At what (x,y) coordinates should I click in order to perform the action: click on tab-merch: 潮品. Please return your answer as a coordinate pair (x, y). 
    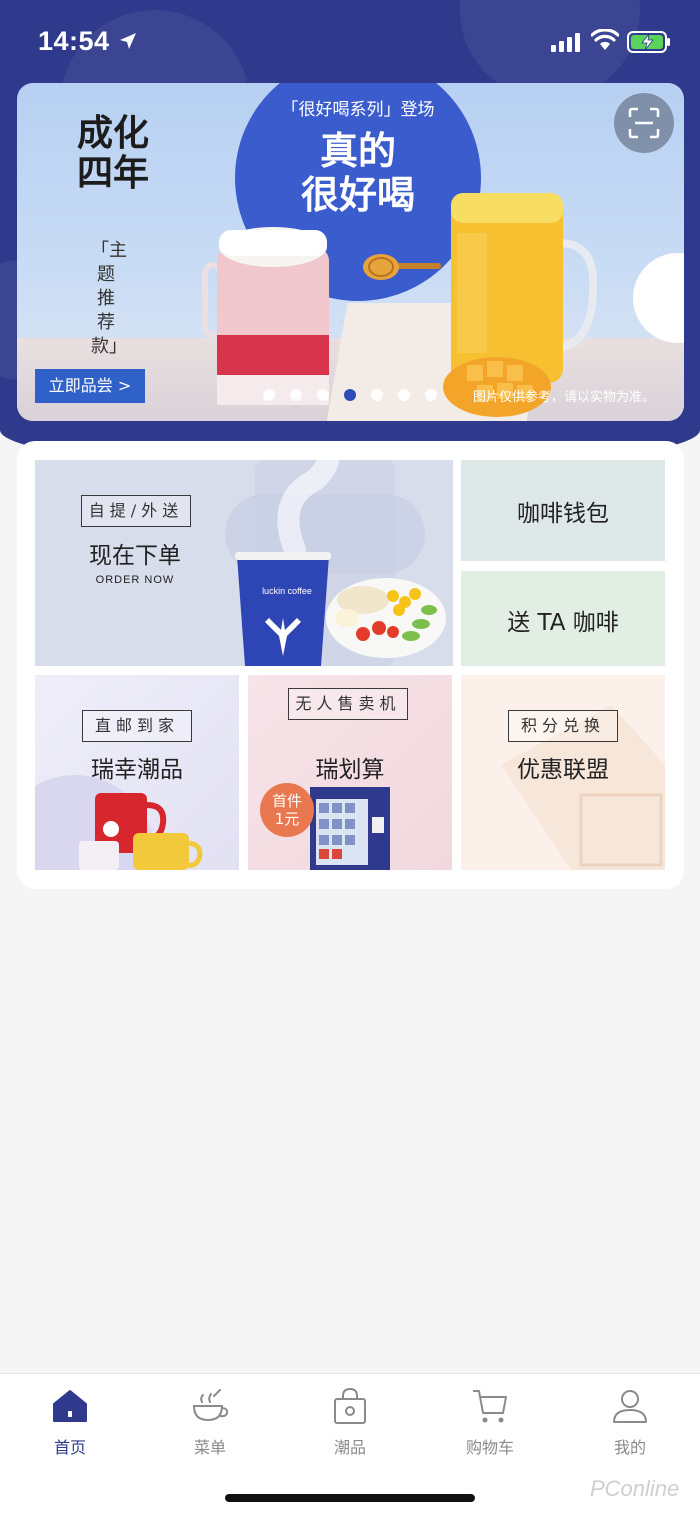
    Looking at the image, I should click on (350, 1422).